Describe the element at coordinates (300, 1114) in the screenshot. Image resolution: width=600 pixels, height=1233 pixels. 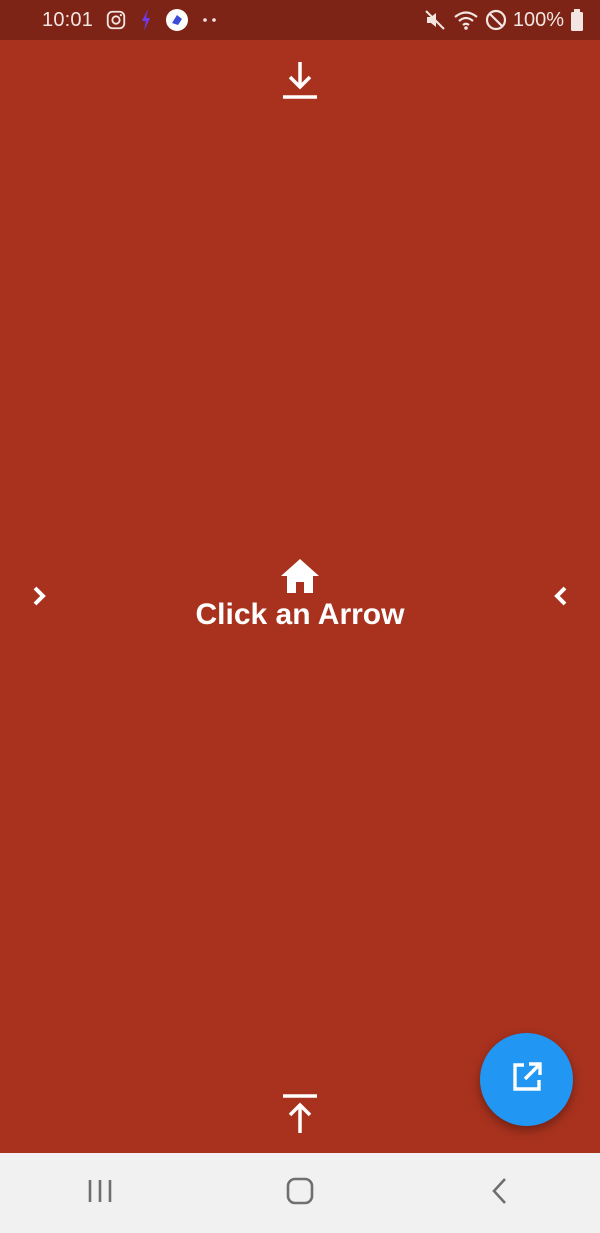
I see `arrow-upward-icon` at that location.